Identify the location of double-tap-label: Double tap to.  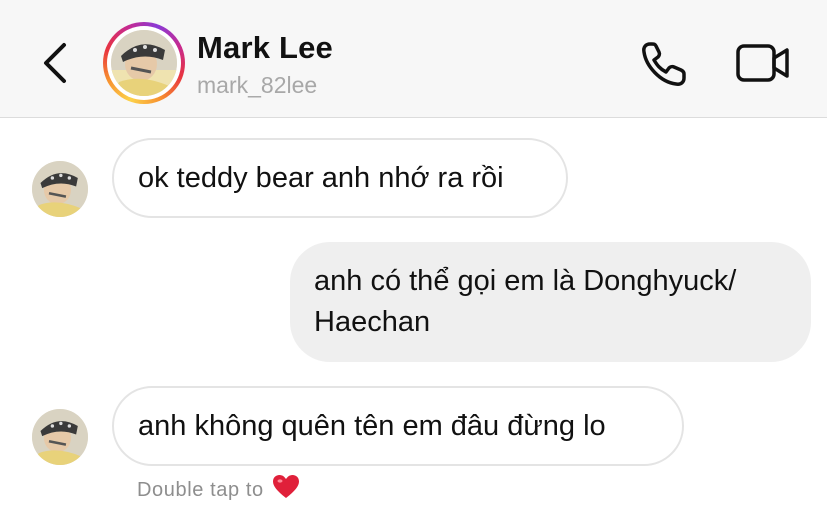
(200, 489).